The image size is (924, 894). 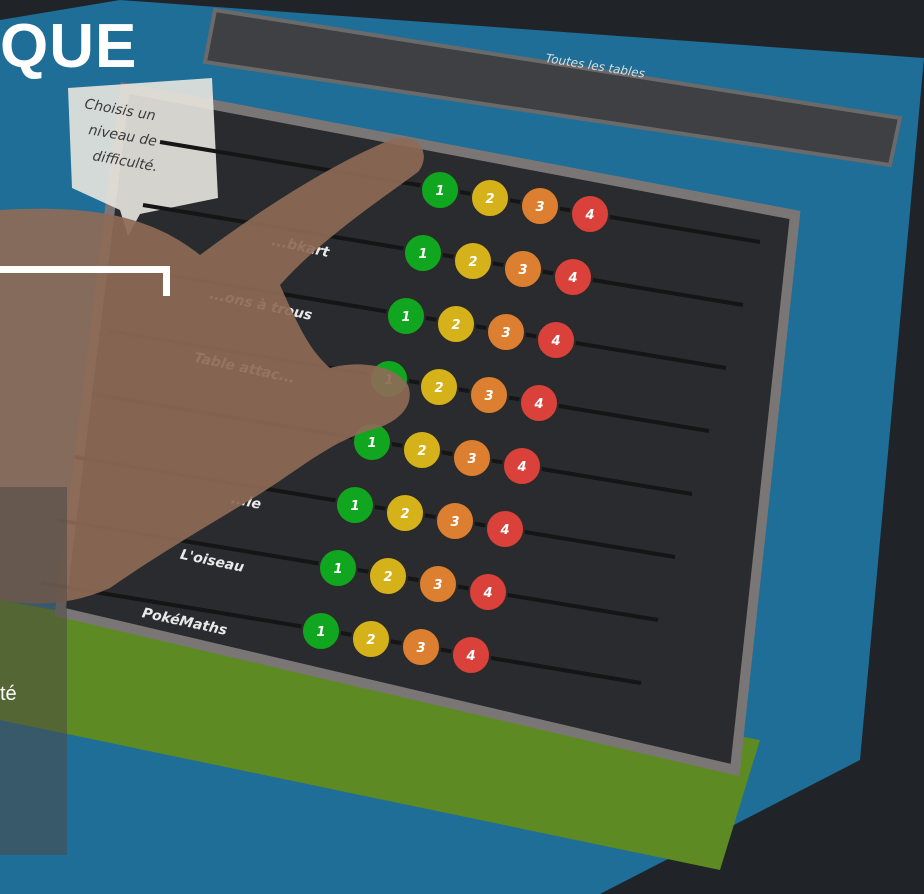 What do you see at coordinates (8, 694) in the screenshot?
I see `panel-text: té` at bounding box center [8, 694].